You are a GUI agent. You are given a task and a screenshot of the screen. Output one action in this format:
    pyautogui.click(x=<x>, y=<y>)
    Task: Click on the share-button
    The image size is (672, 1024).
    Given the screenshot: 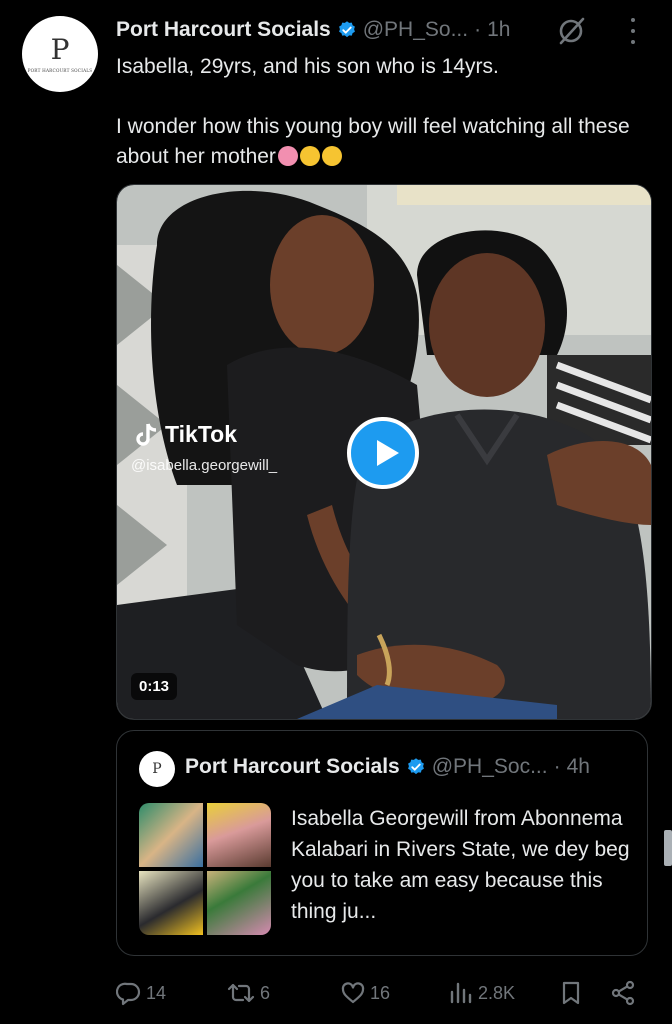 What is the action you would take?
    pyautogui.click(x=623, y=993)
    